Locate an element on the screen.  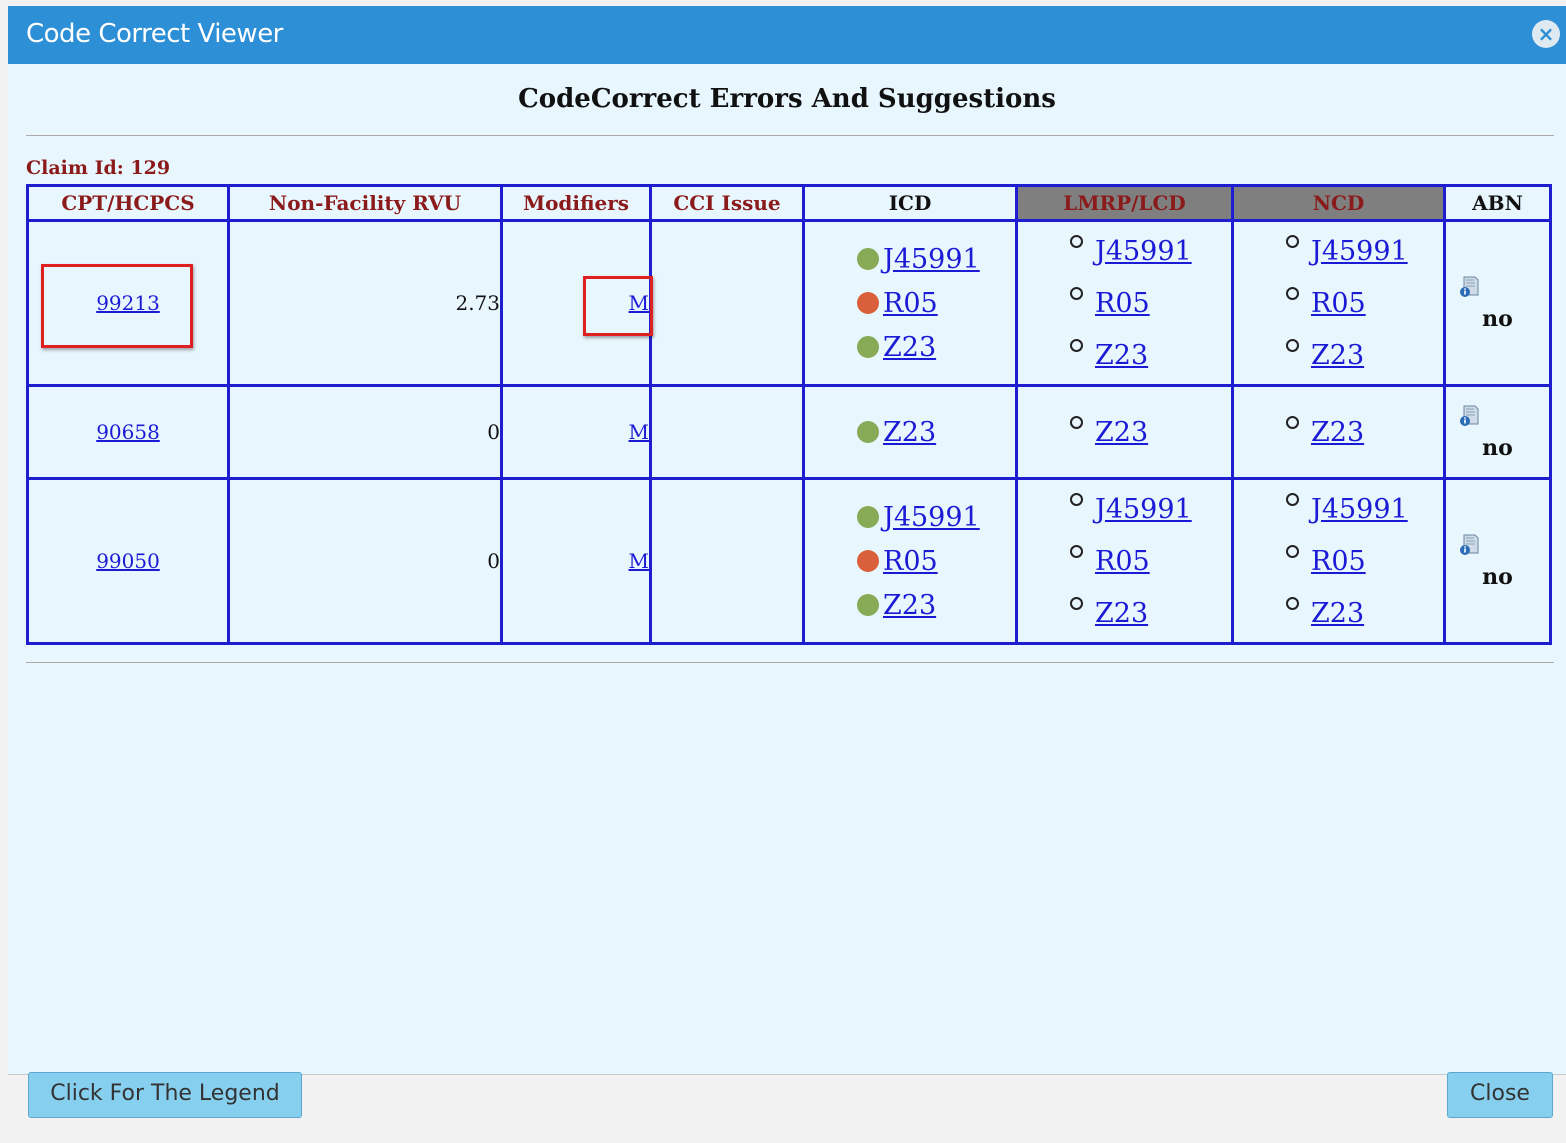
ncd-cell: Z23 is located at coordinates (1338, 432).